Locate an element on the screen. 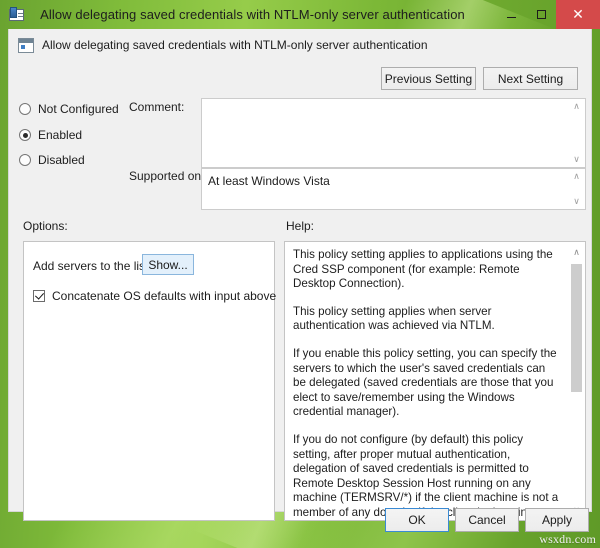  close-button: ✕ is located at coordinates (578, 14).